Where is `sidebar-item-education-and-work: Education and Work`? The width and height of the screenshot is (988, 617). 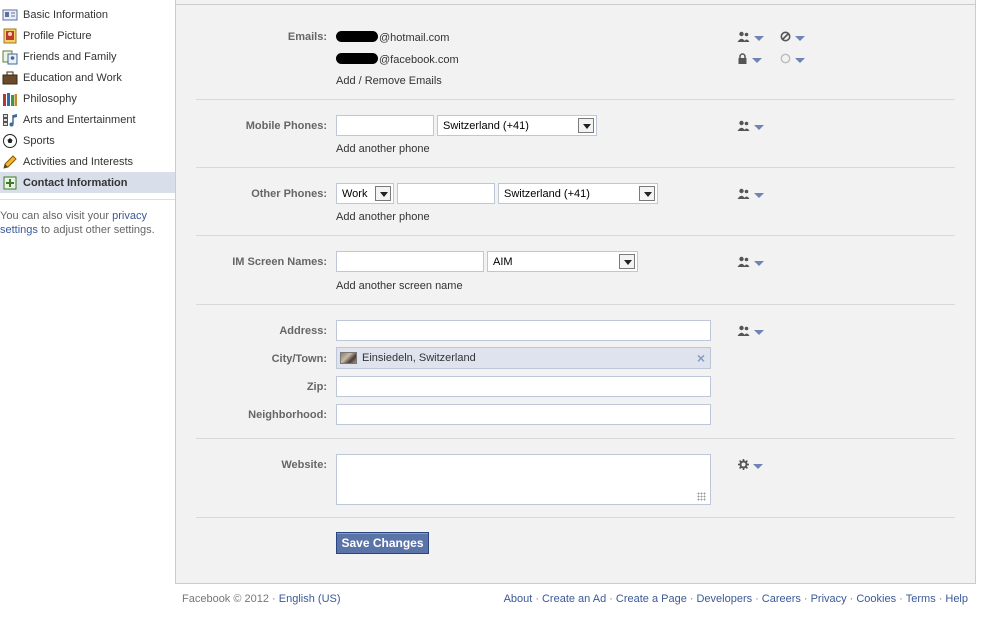 sidebar-item-education-and-work: Education and Work is located at coordinates (87, 77).